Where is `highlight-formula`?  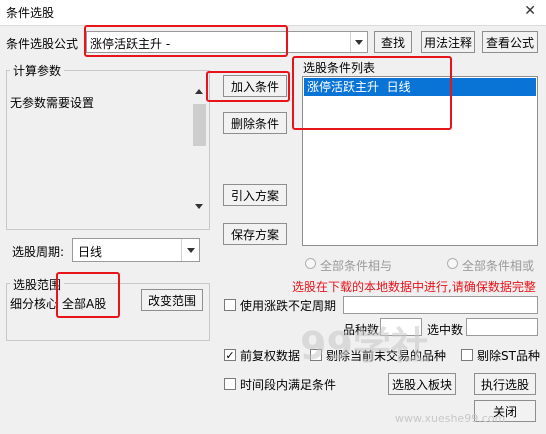
highlight-formula is located at coordinates (186, 41).